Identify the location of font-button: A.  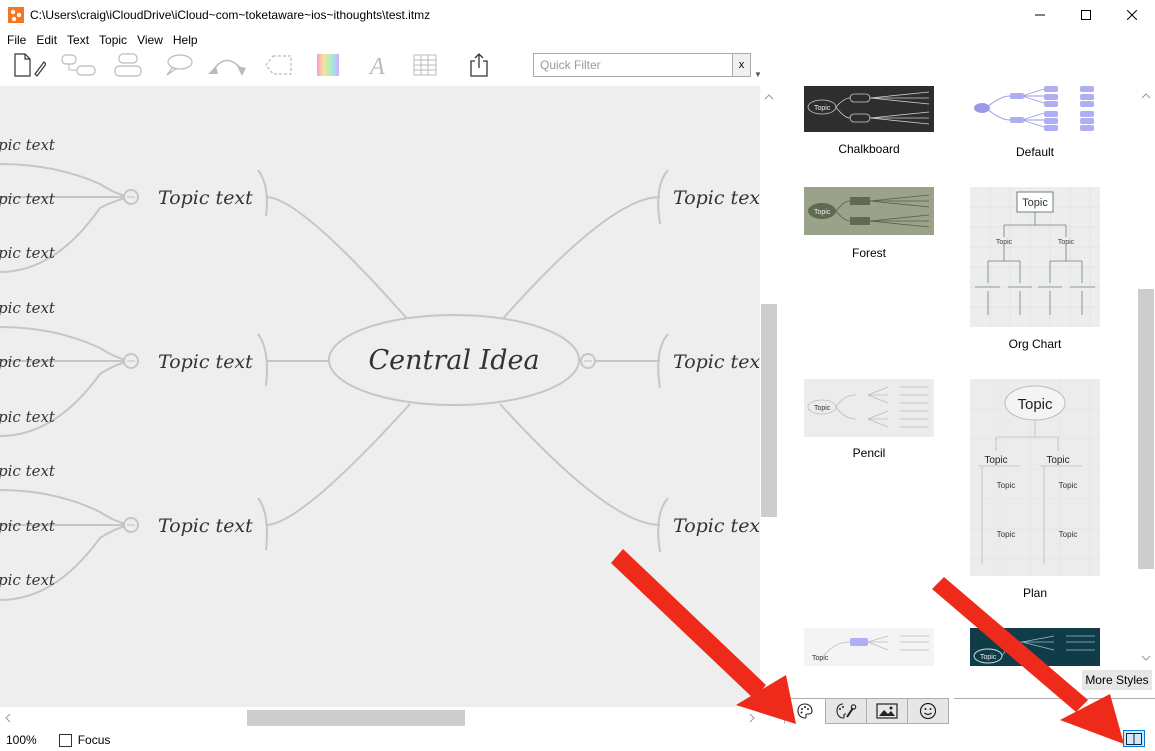
(378, 65).